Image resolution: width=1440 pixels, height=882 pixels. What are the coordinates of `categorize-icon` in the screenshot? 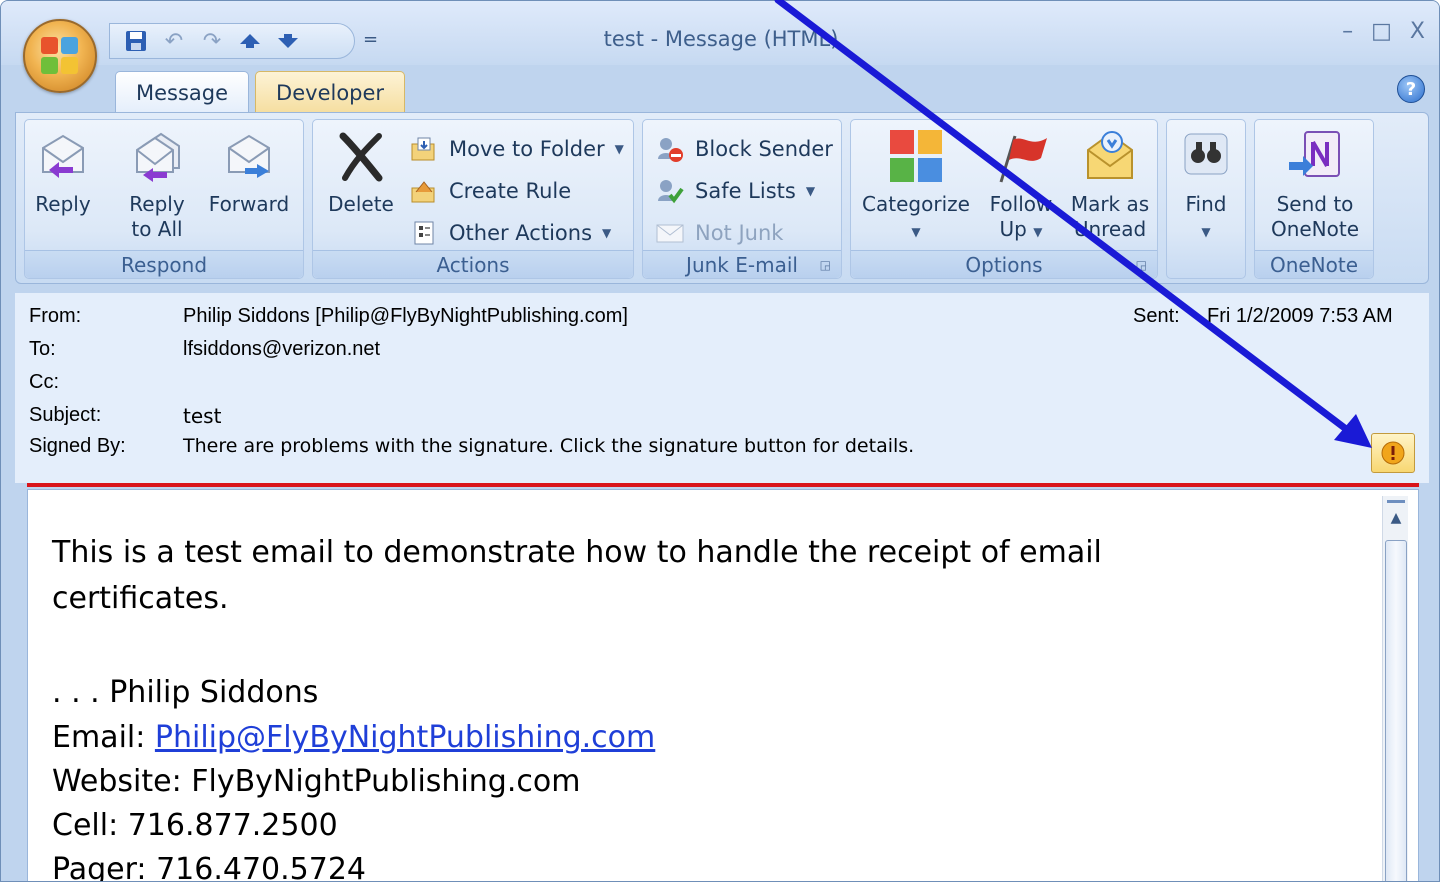 It's located at (916, 156).